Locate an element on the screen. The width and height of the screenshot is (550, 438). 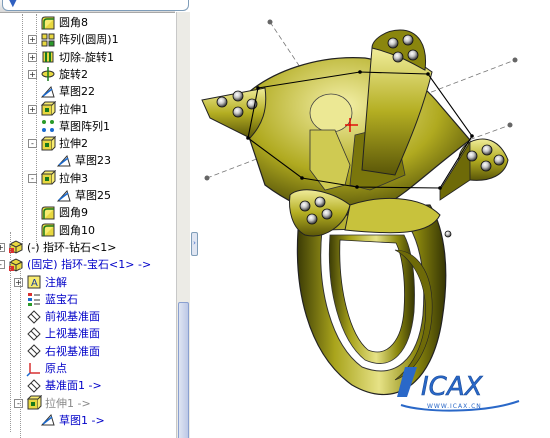
tree-item-label: 蓝宝石 is located at coordinates (61, 299).